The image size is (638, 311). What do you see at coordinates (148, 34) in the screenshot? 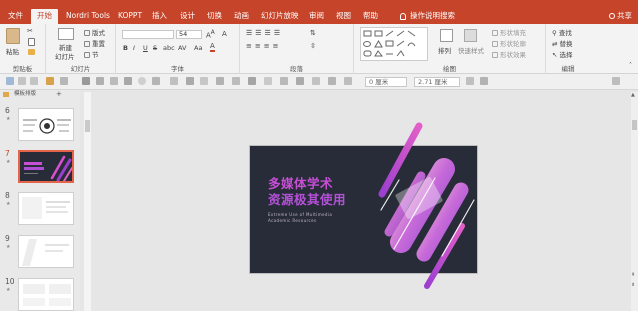
I see `font-name-box` at bounding box center [148, 34].